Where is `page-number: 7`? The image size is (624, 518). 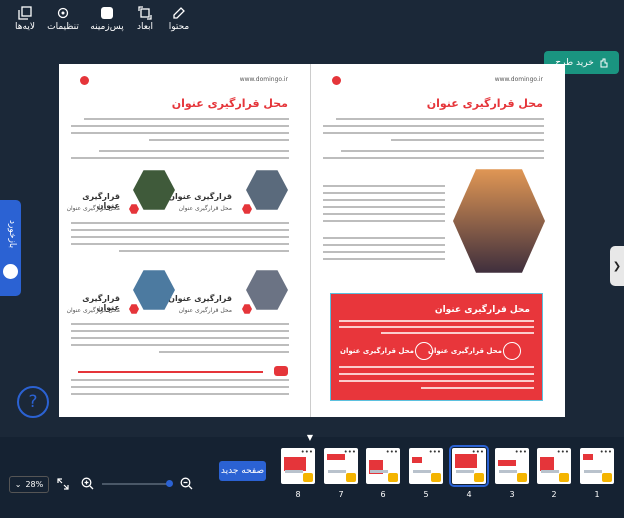
page-number: 7 is located at coordinates (341, 494).